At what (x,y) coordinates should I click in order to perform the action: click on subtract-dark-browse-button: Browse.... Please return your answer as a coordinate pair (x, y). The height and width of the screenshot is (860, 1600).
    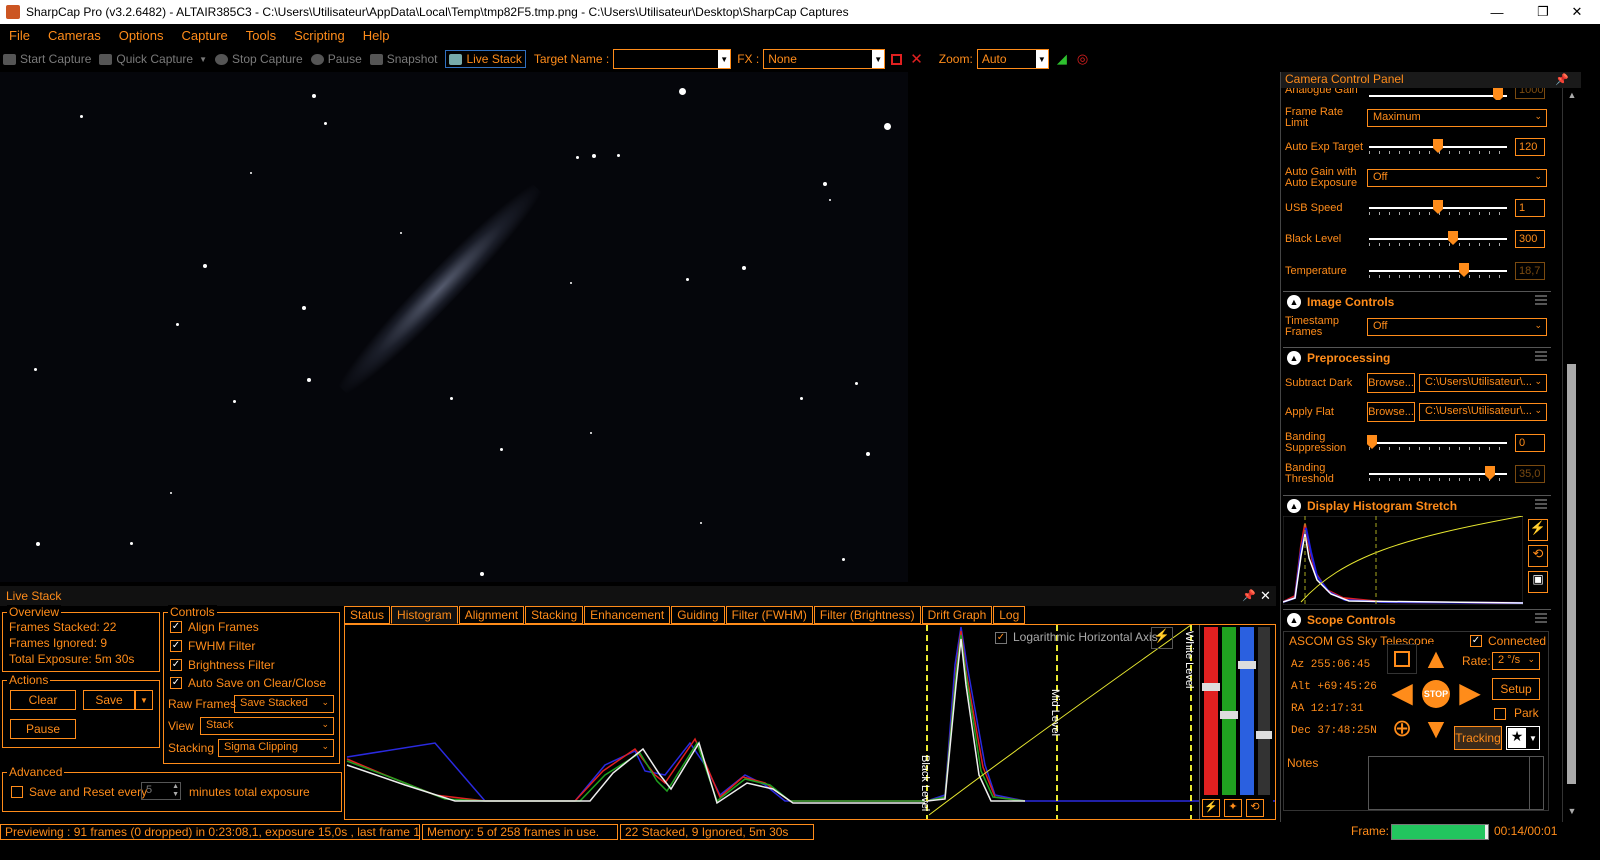
    Looking at the image, I should click on (1391, 383).